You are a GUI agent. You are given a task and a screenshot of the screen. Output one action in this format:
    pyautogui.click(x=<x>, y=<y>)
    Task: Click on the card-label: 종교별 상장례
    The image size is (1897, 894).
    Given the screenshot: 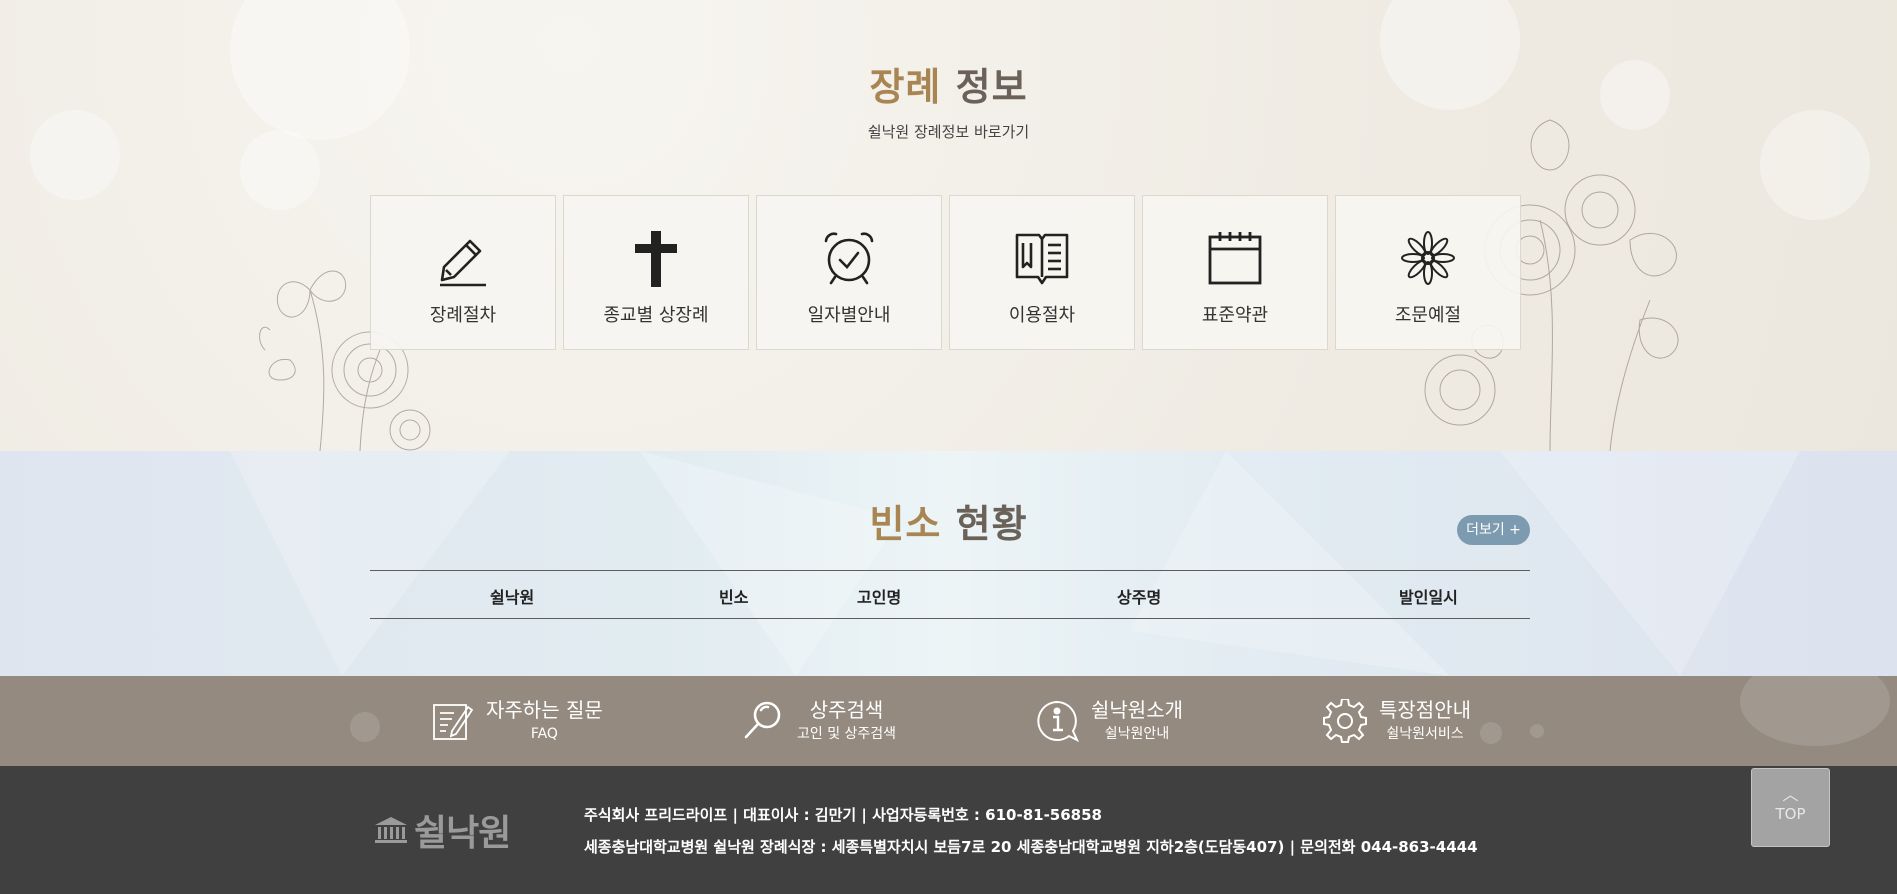 What is the action you would take?
    pyautogui.click(x=656, y=315)
    